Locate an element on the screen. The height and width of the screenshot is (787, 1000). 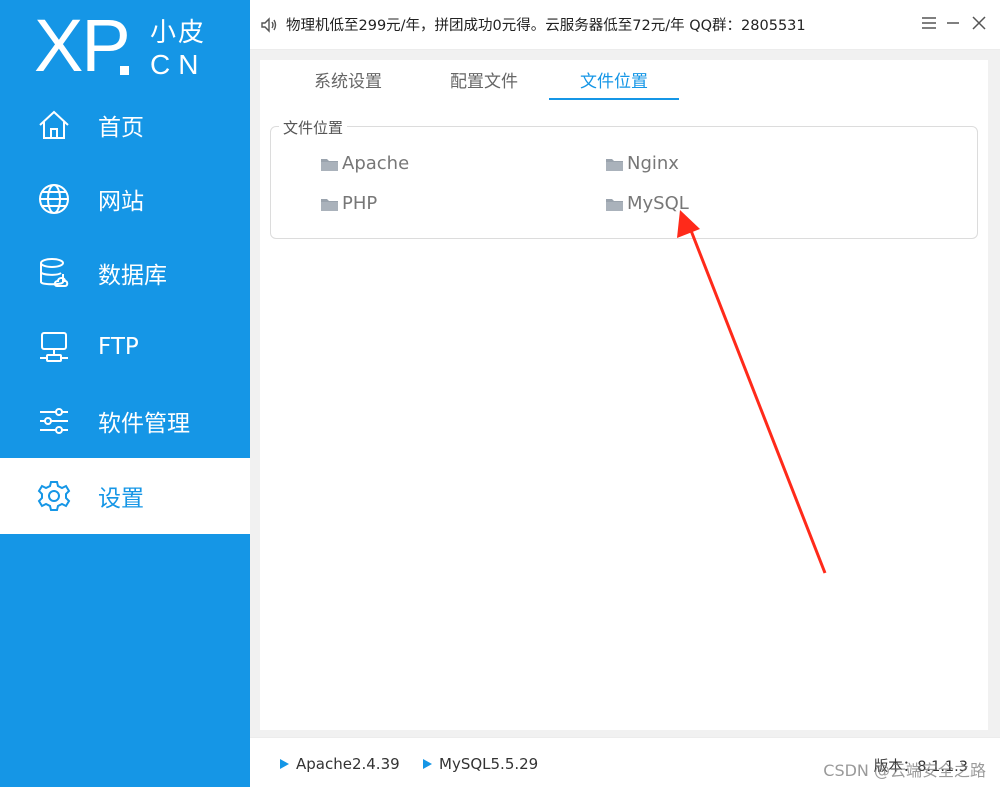
globe-icon is located at coordinates (54, 199).